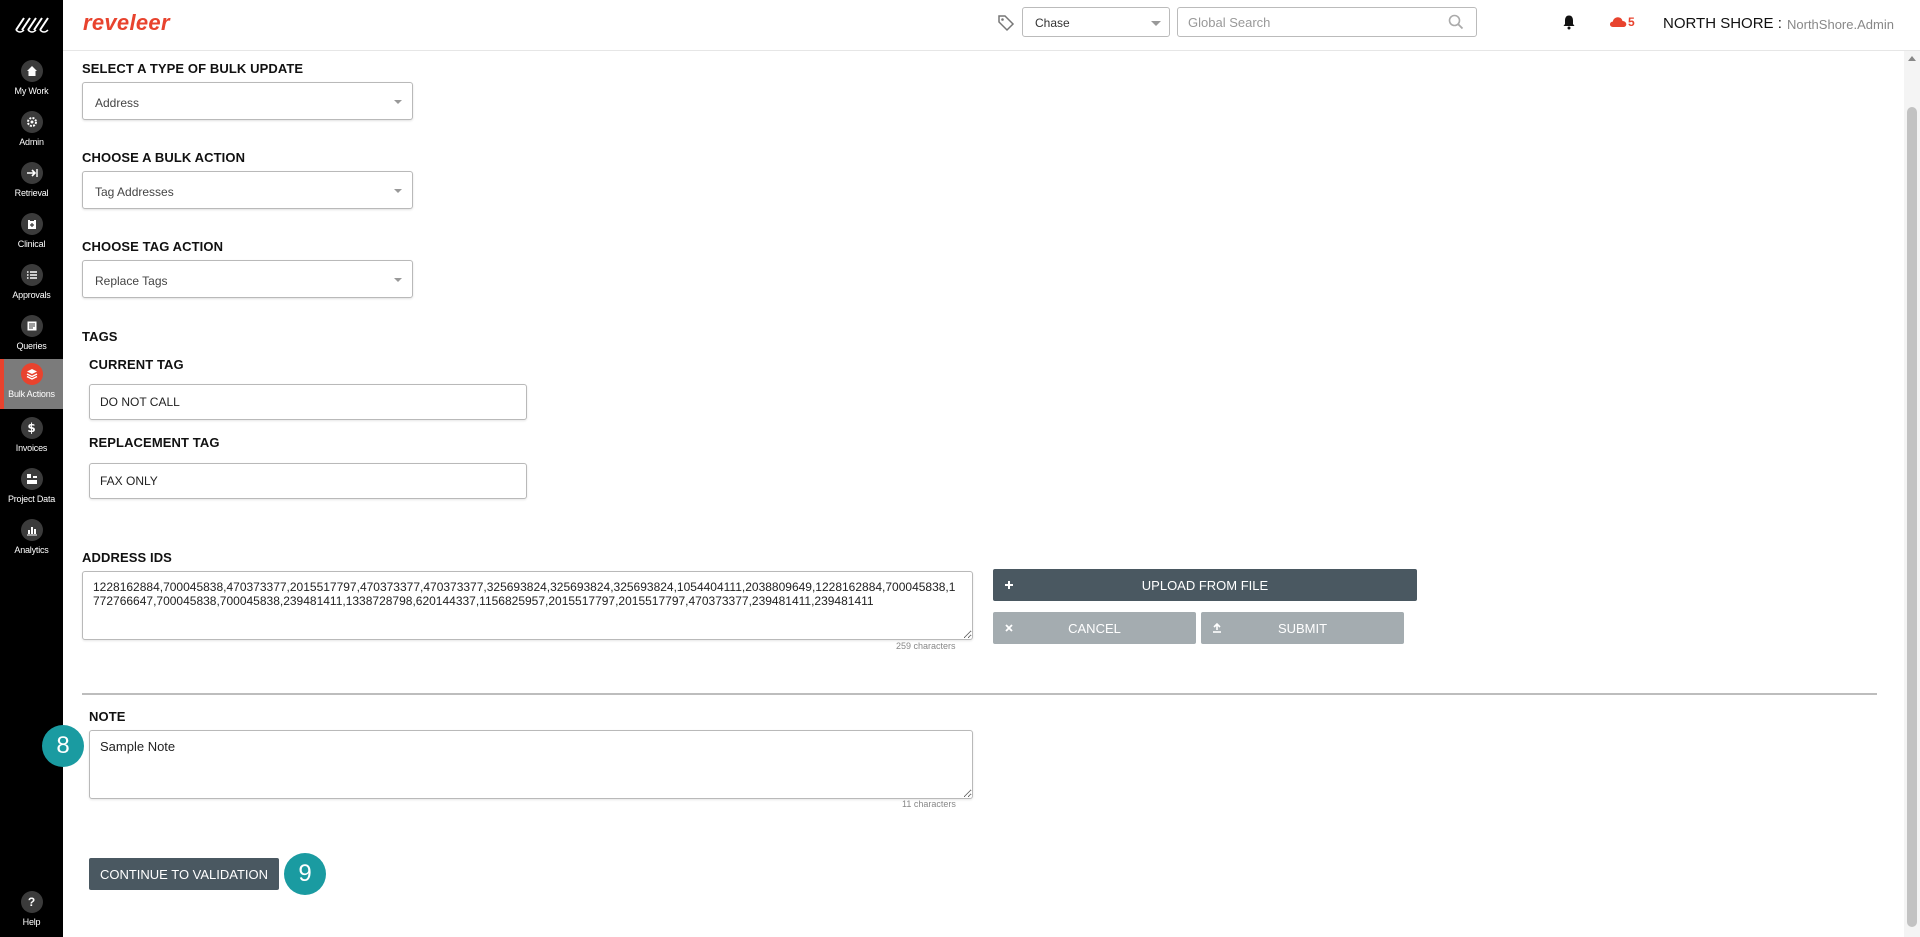 The width and height of the screenshot is (1920, 937). I want to click on list-check-icon, so click(31, 275).